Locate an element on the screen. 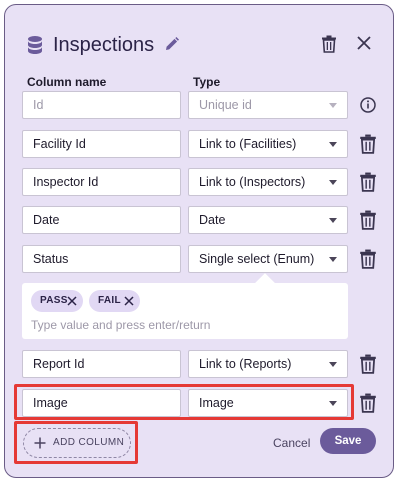 The image size is (400, 484). select-value: Date is located at coordinates (212, 220).